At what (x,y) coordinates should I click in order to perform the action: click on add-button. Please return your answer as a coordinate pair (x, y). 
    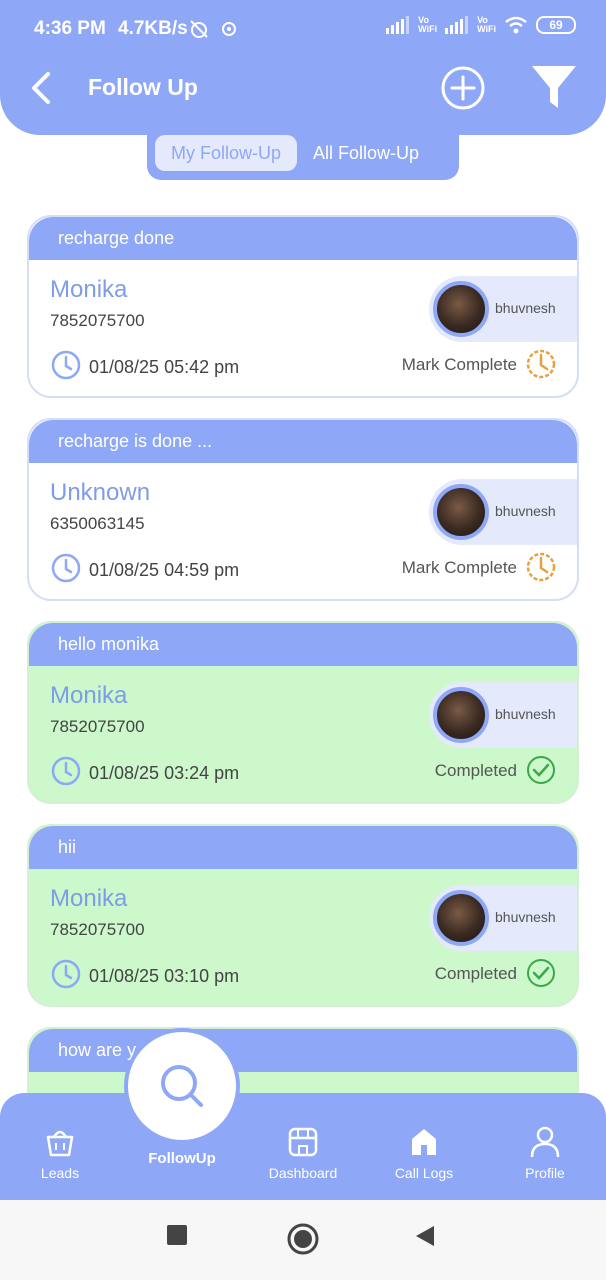
    Looking at the image, I should click on (463, 88).